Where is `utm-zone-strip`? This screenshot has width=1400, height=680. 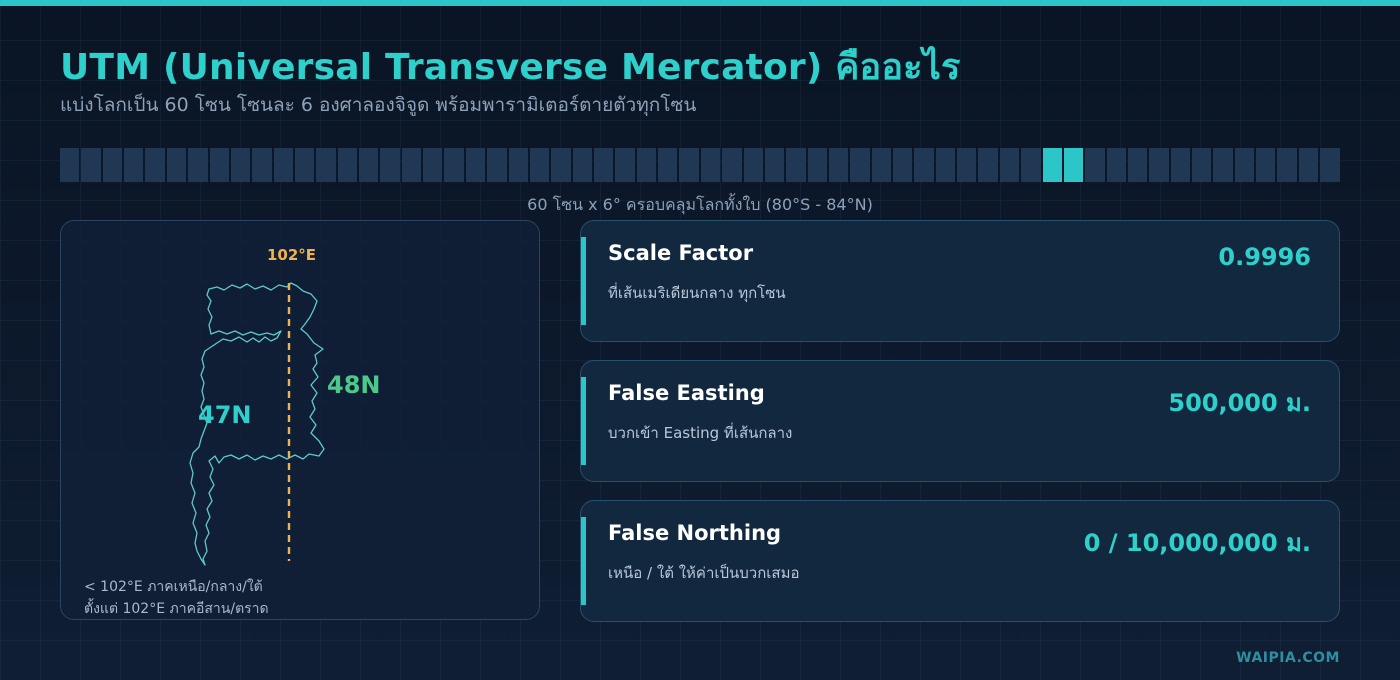
utm-zone-strip is located at coordinates (700, 165).